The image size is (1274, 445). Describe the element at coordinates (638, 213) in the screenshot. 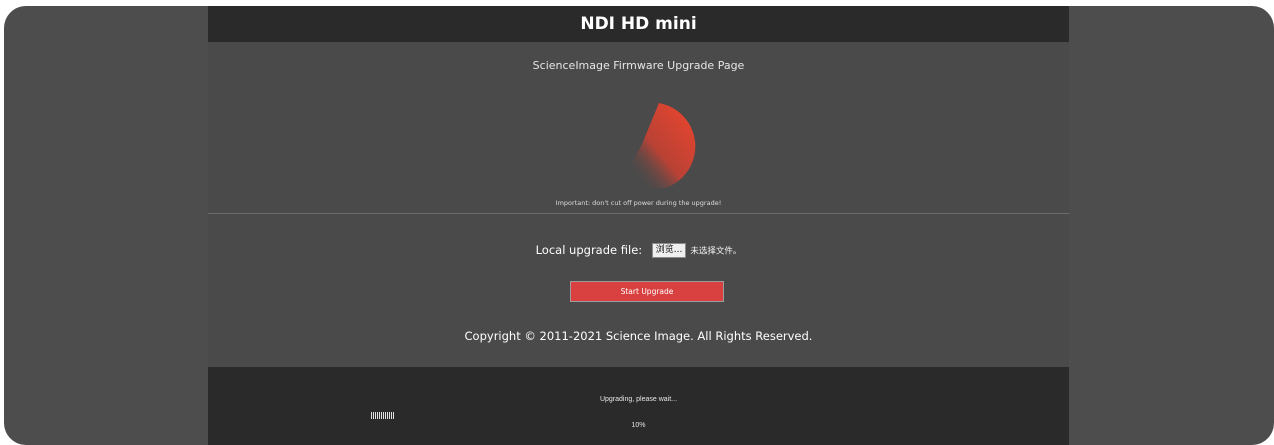

I see `divider` at that location.